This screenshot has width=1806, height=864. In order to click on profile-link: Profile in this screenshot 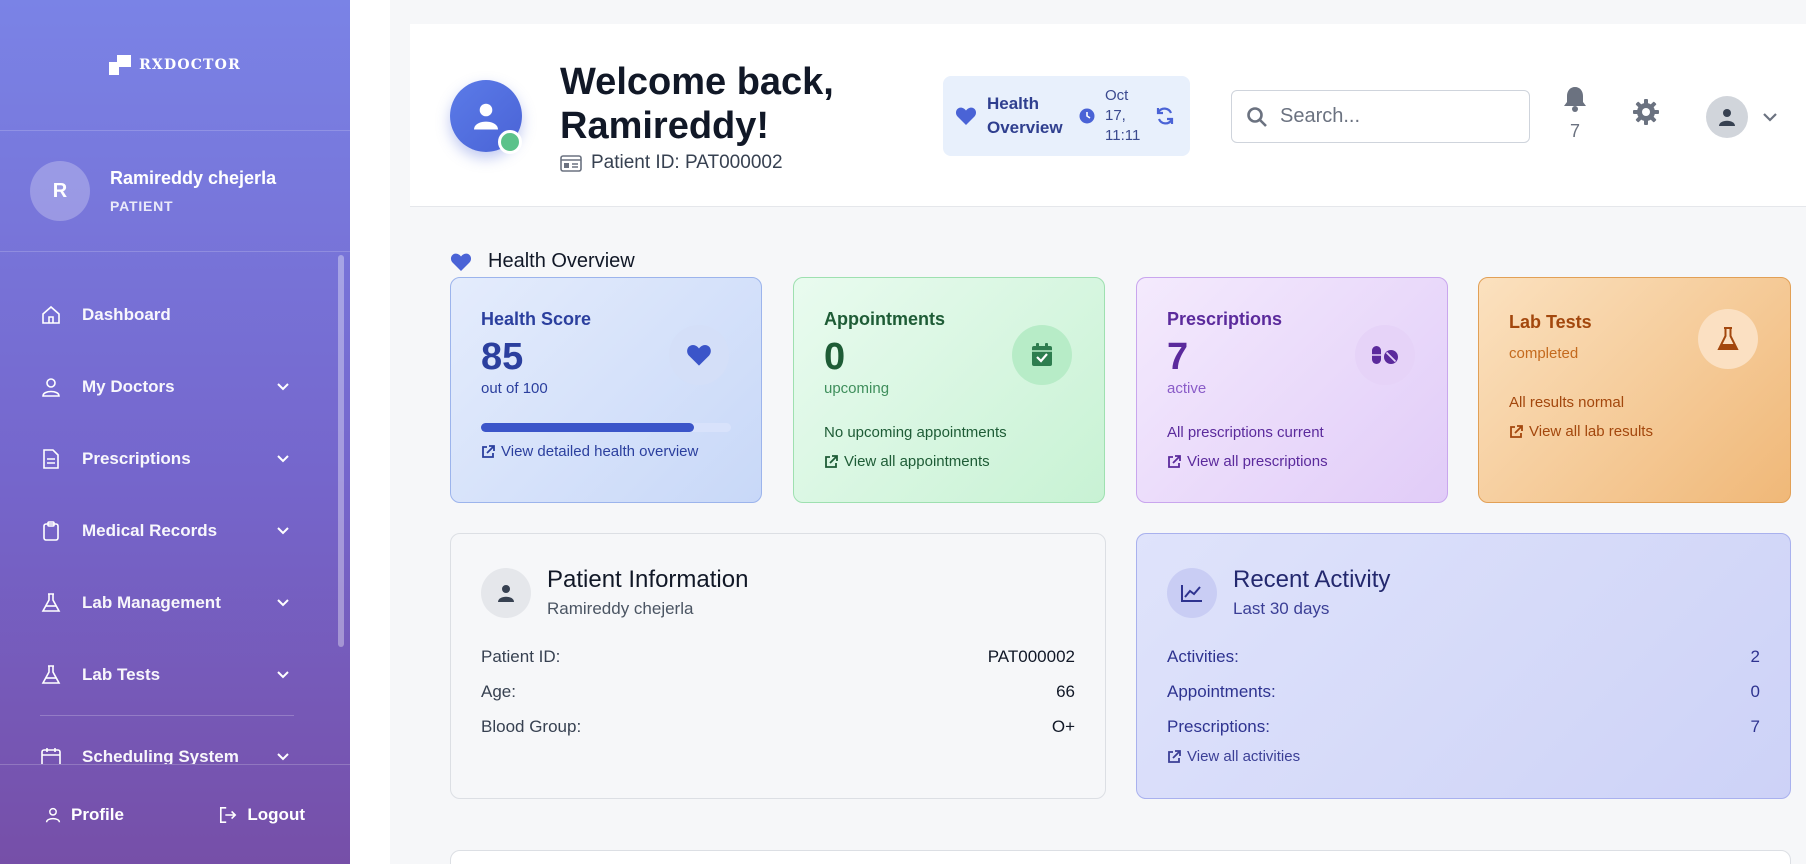, I will do `click(84, 815)`.